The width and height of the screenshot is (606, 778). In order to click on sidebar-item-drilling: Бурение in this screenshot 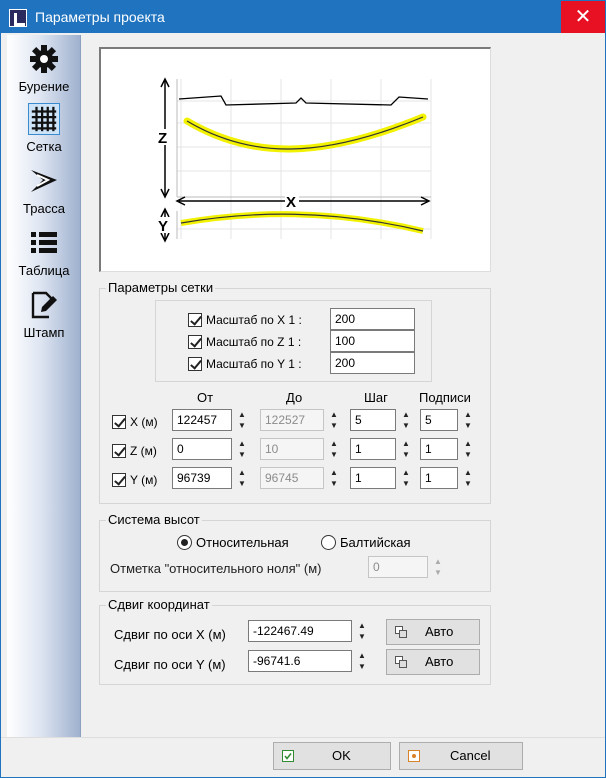, I will do `click(44, 69)`.